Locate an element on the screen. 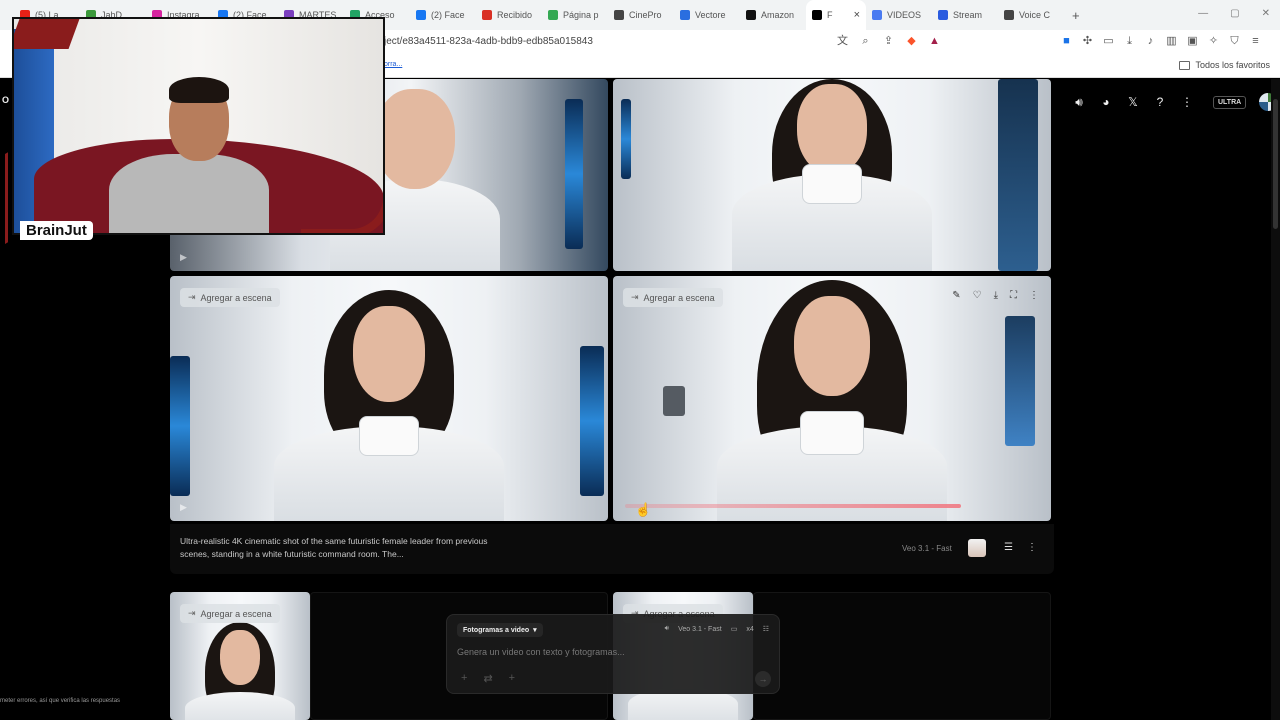 The image size is (1280, 720). app-top-toolbar: 🔊︎ ◕ 𝕏 ? ⋮ ULTRA is located at coordinates (1175, 102).